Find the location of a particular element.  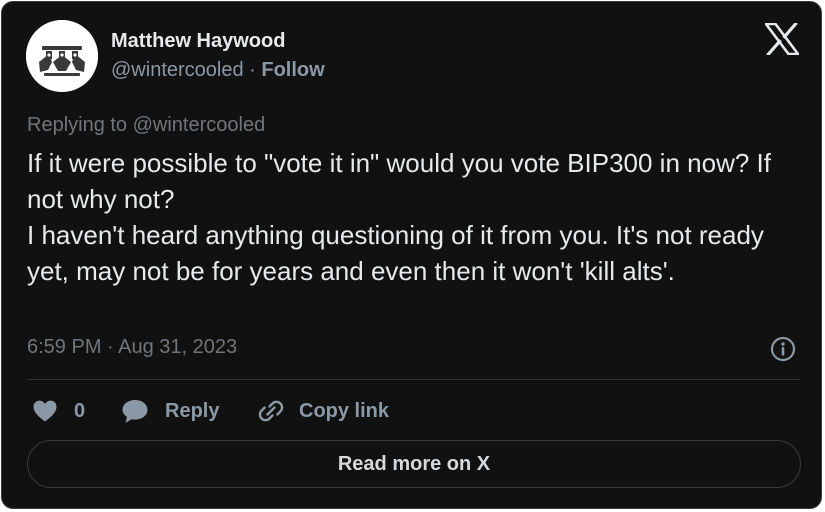

timestamp: 6:59 PM · Aug 31, 2023 is located at coordinates (132, 347).